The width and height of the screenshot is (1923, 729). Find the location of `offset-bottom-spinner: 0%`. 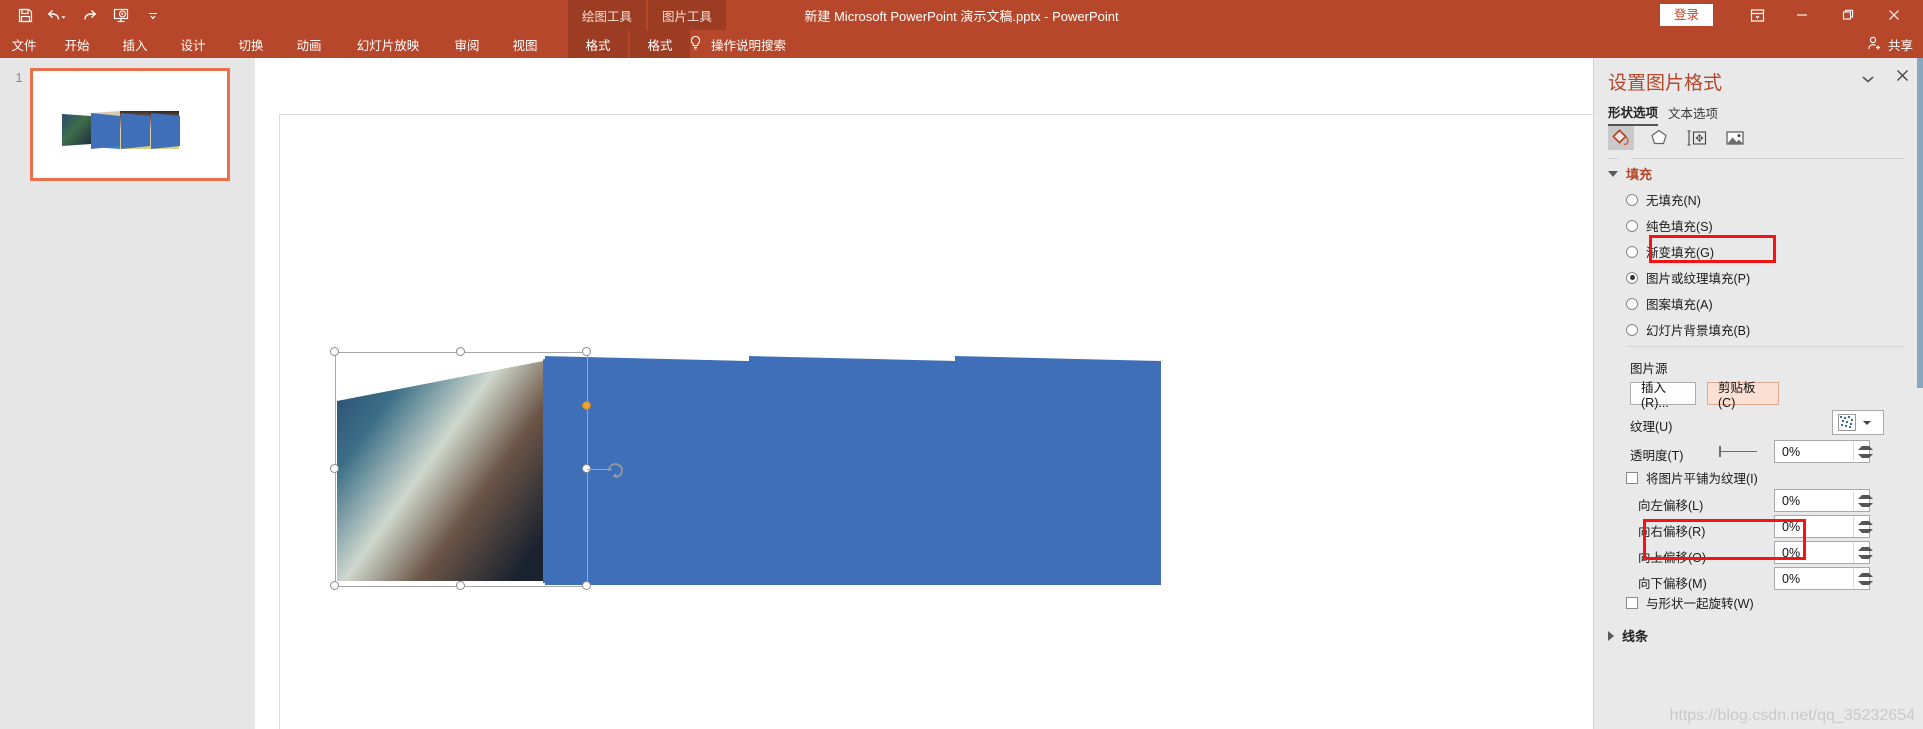

offset-bottom-spinner: 0% is located at coordinates (1823, 578).